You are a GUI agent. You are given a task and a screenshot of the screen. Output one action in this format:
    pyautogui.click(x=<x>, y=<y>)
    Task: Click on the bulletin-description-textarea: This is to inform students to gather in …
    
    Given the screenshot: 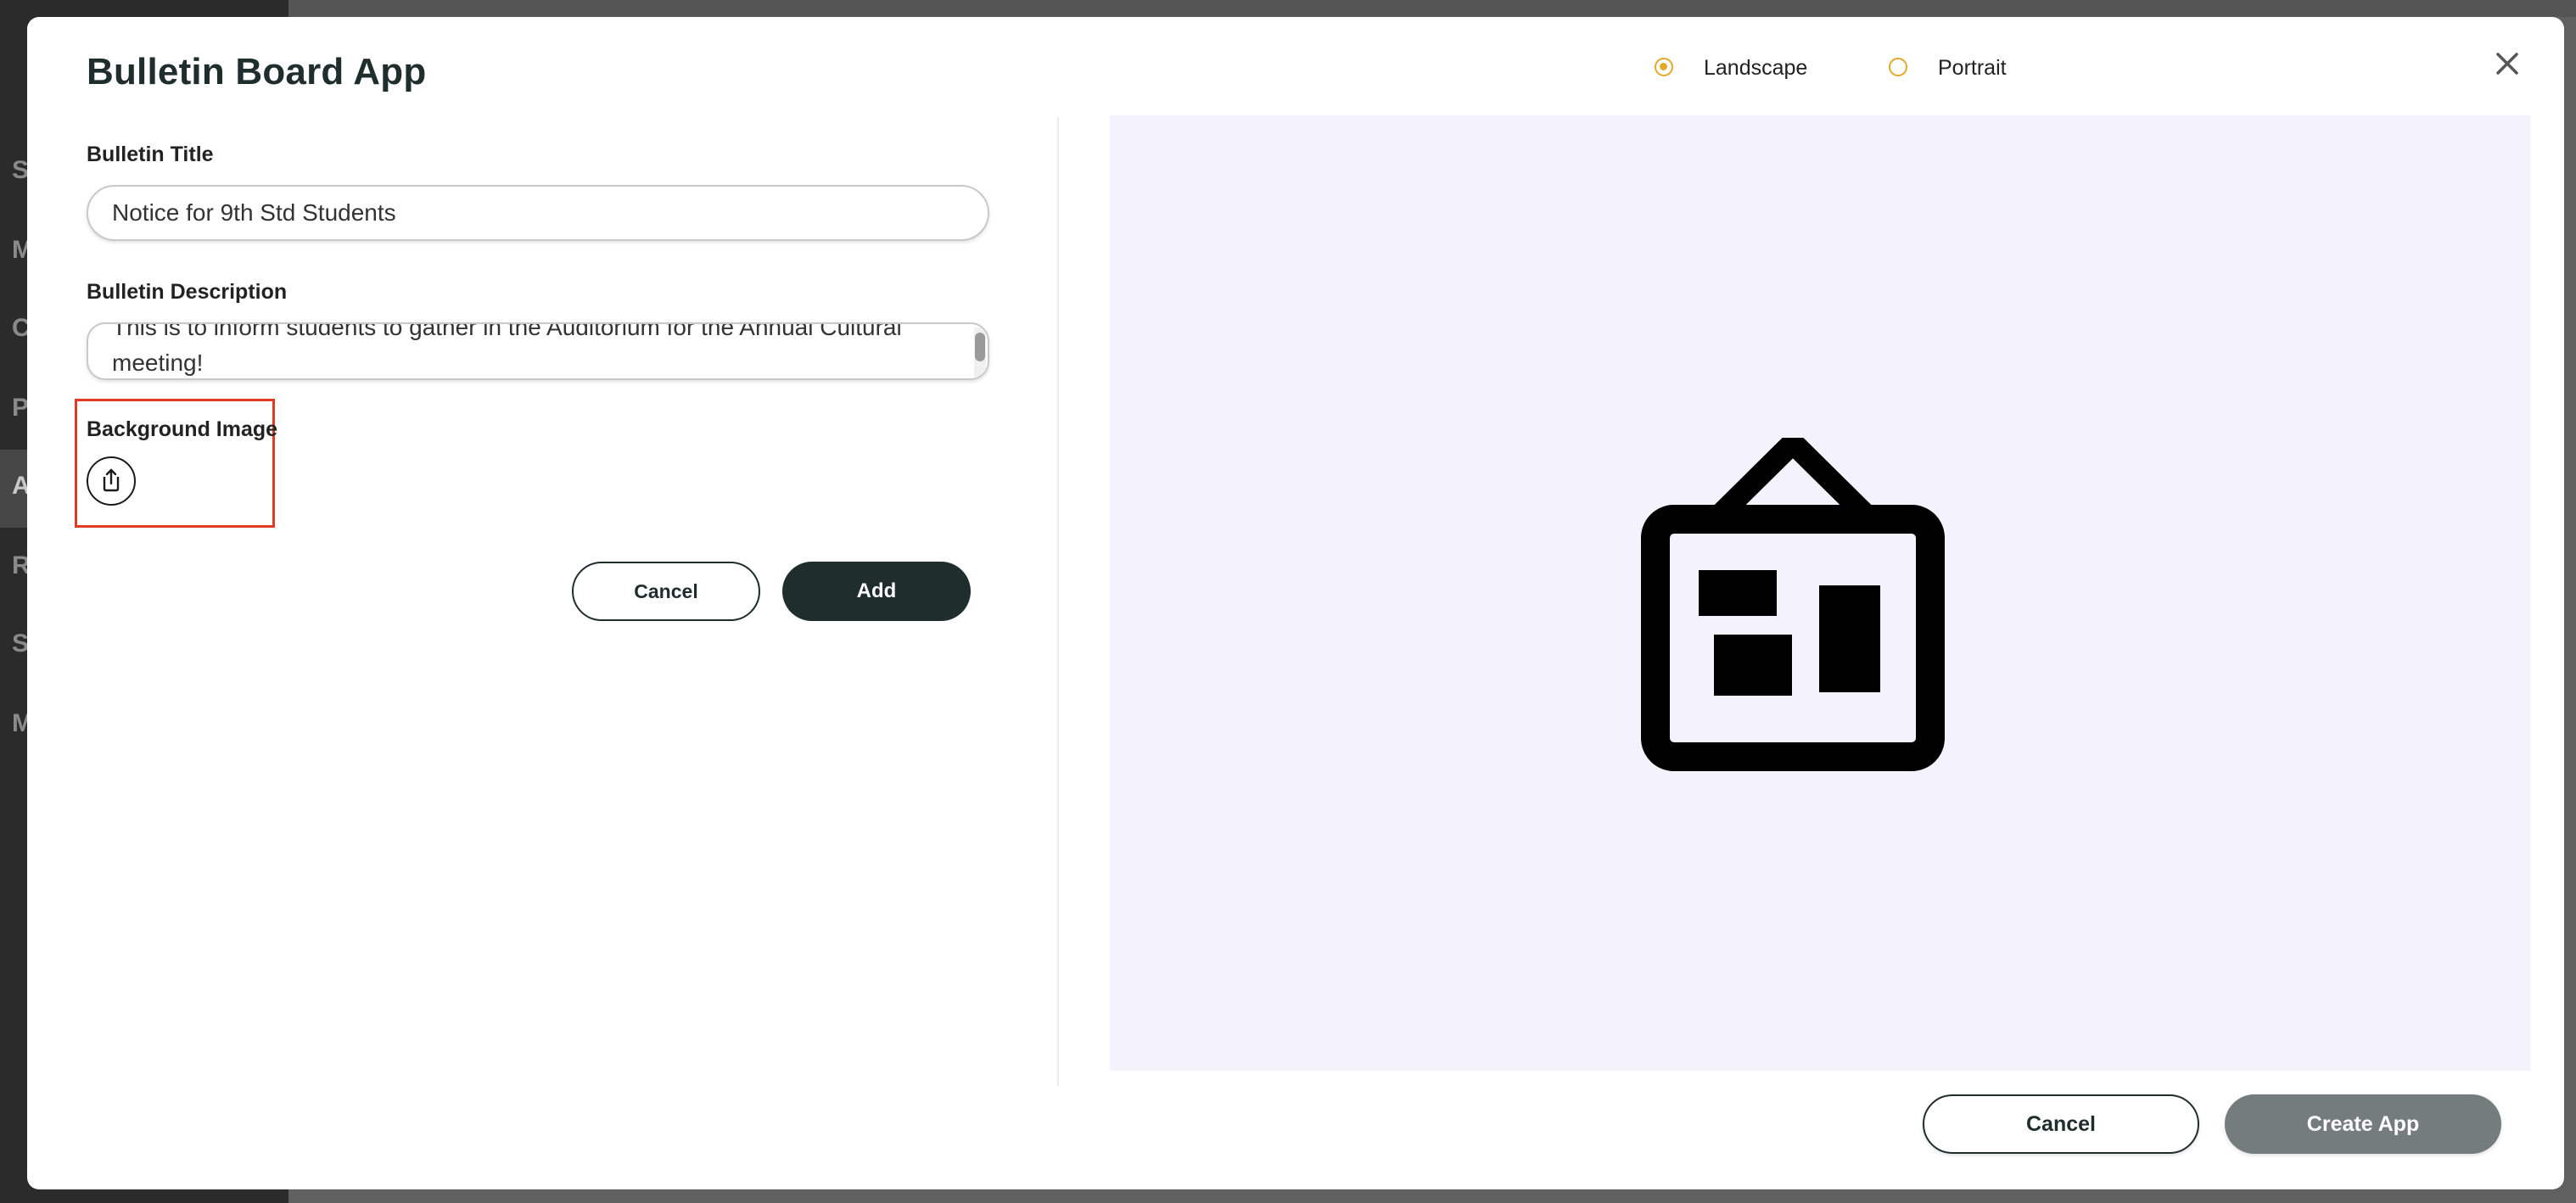 What is the action you would take?
    pyautogui.click(x=538, y=351)
    